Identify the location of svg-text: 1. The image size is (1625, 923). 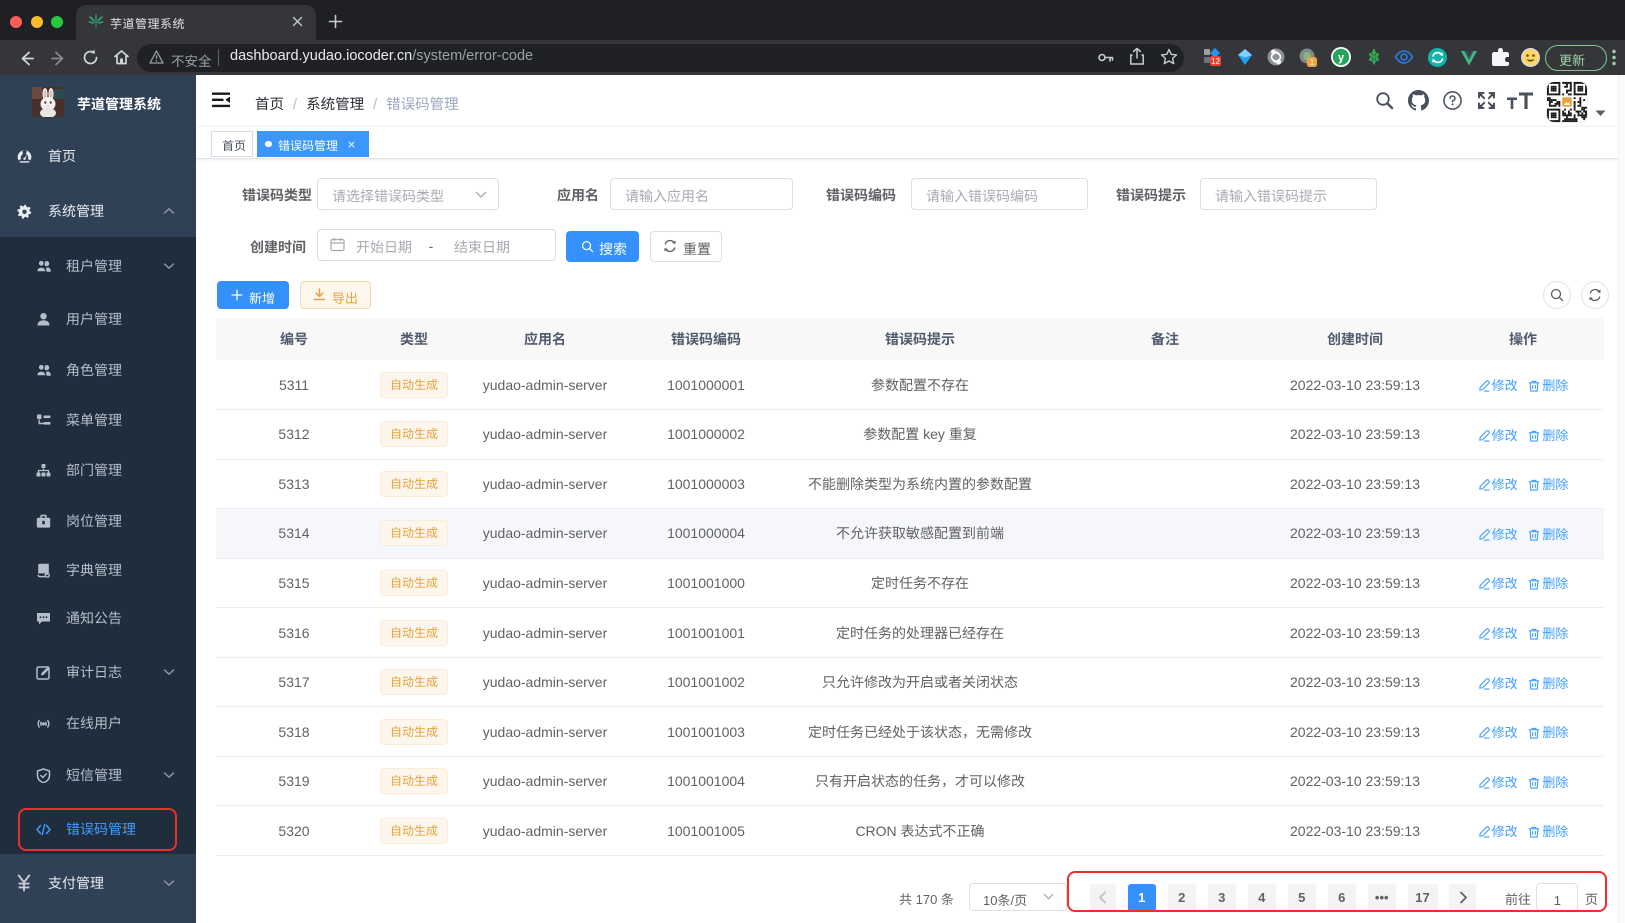
(1312, 62).